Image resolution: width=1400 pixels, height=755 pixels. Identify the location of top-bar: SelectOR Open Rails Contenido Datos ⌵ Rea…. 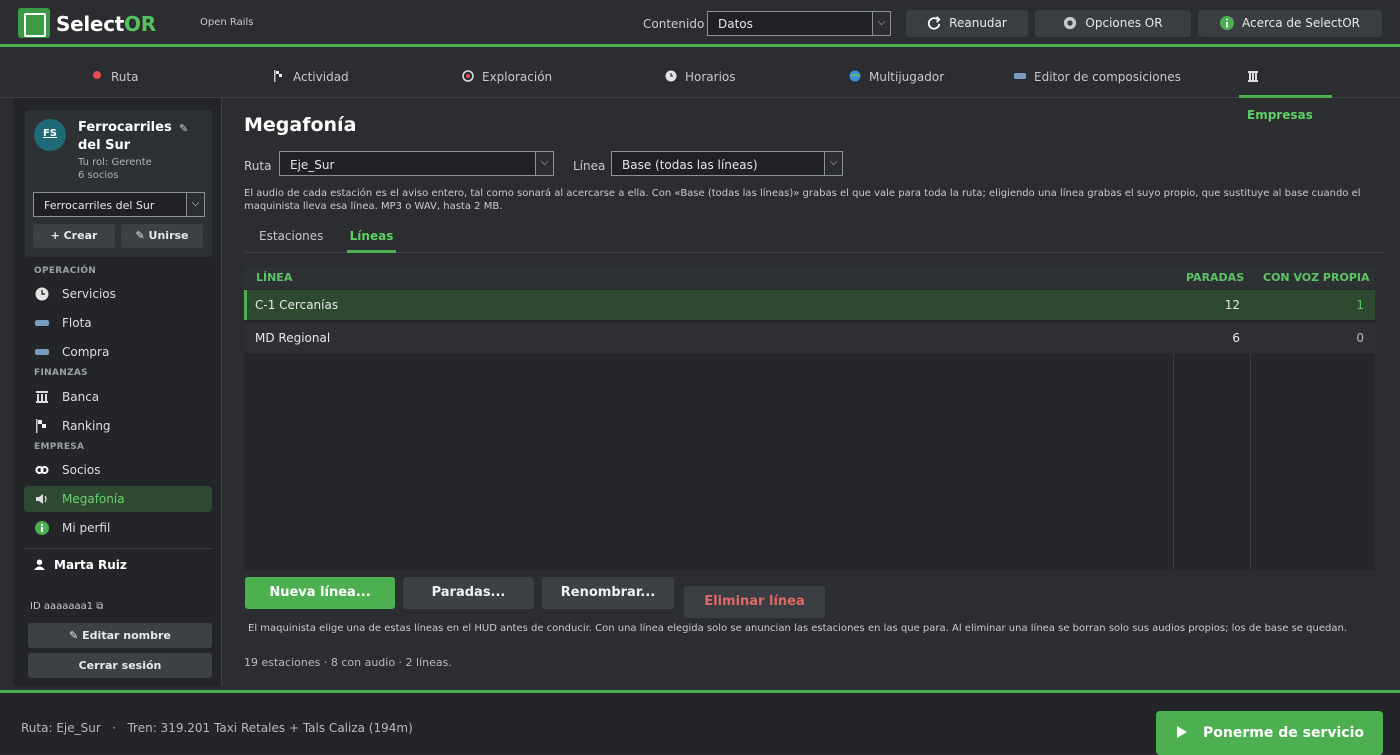
(700, 23).